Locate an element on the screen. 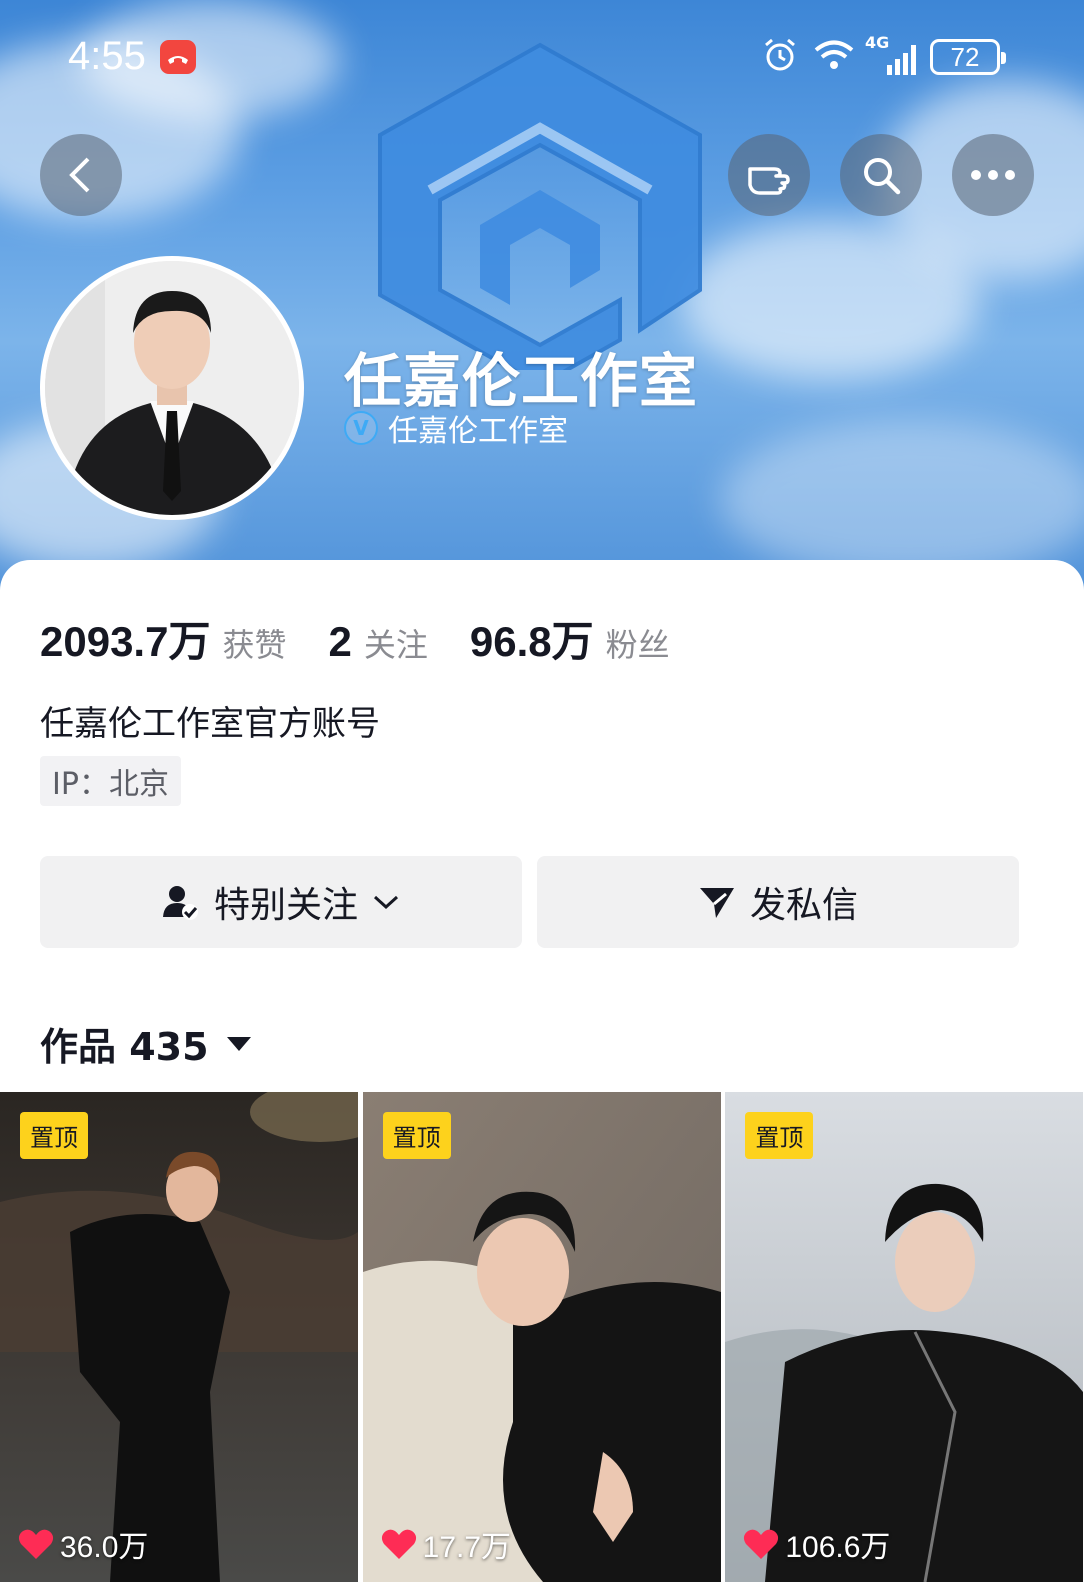 The height and width of the screenshot is (1582, 1084). alarm-icon is located at coordinates (780, 57).